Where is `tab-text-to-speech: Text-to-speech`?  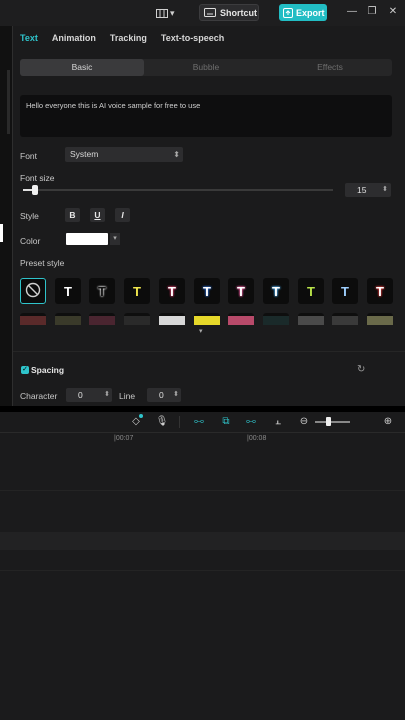
tab-text-to-speech: Text-to-speech is located at coordinates (192, 38).